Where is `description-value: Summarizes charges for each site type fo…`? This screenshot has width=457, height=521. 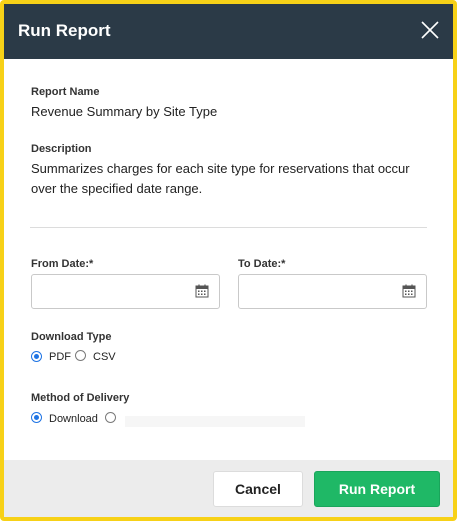 description-value: Summarizes charges for each site type fo… is located at coordinates (220, 178).